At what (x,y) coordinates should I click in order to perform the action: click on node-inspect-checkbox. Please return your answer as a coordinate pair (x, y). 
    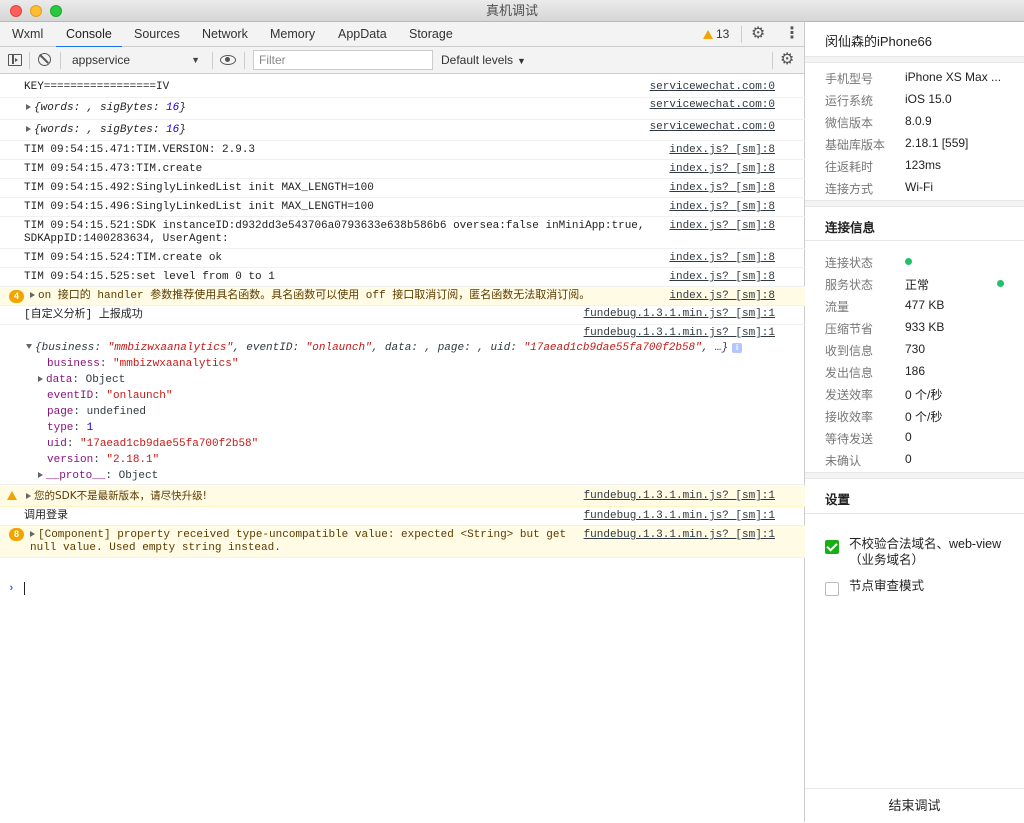
    Looking at the image, I should click on (832, 589).